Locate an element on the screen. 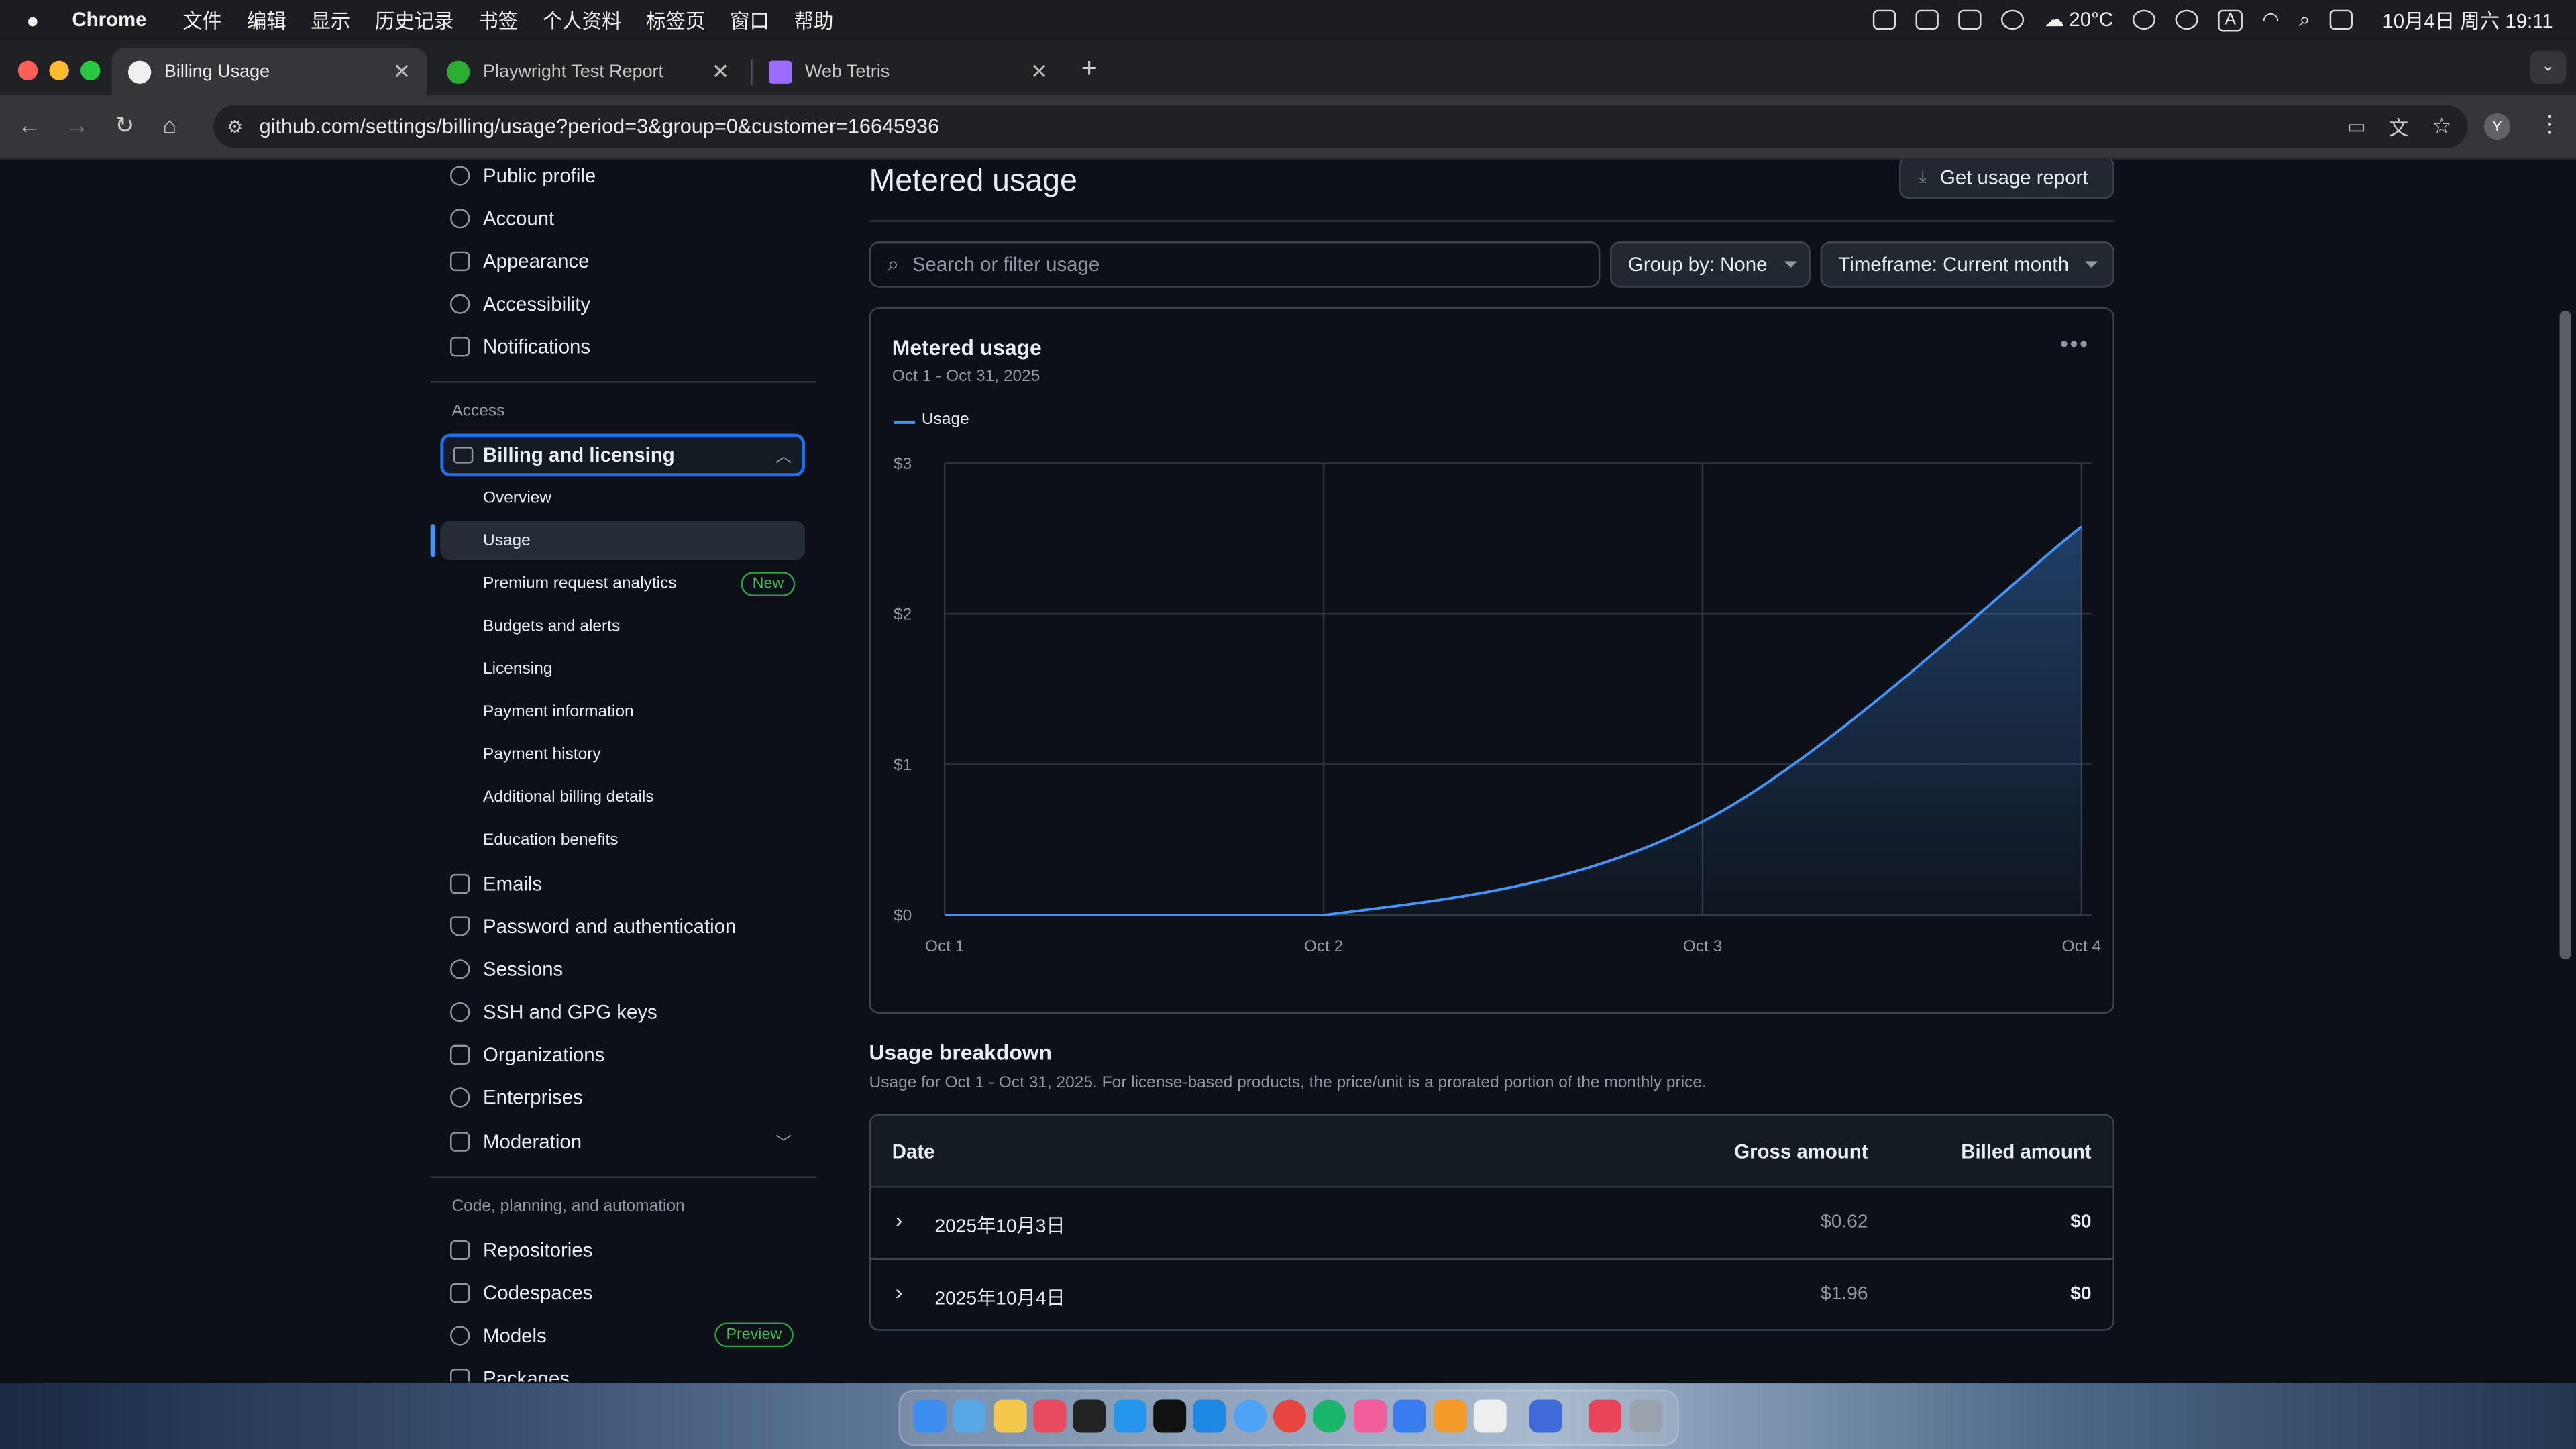 The image size is (2576, 1449). chrome-icon is located at coordinates (1289, 1416).